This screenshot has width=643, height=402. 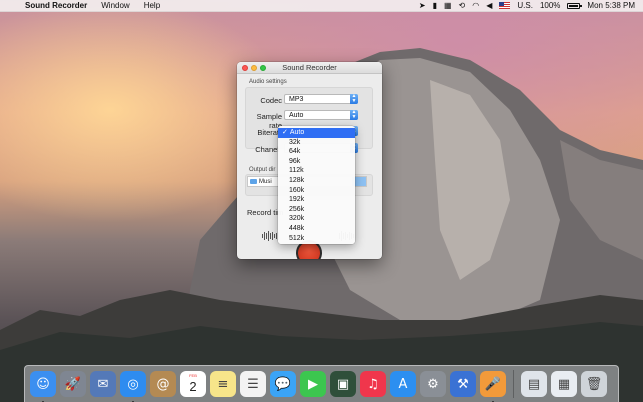 What do you see at coordinates (115, 6) in the screenshot?
I see `menu-window: Window` at bounding box center [115, 6].